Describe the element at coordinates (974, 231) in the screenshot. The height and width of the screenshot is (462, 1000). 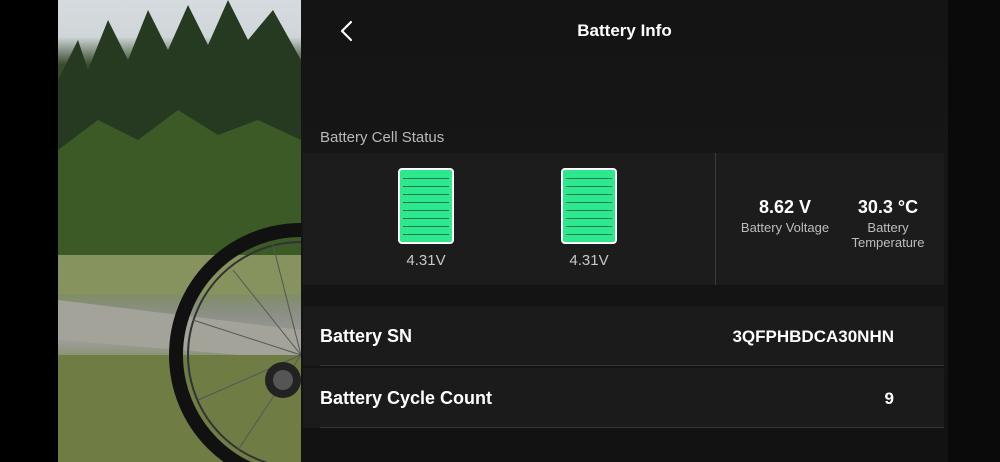
I see `right-edge-bar` at that location.